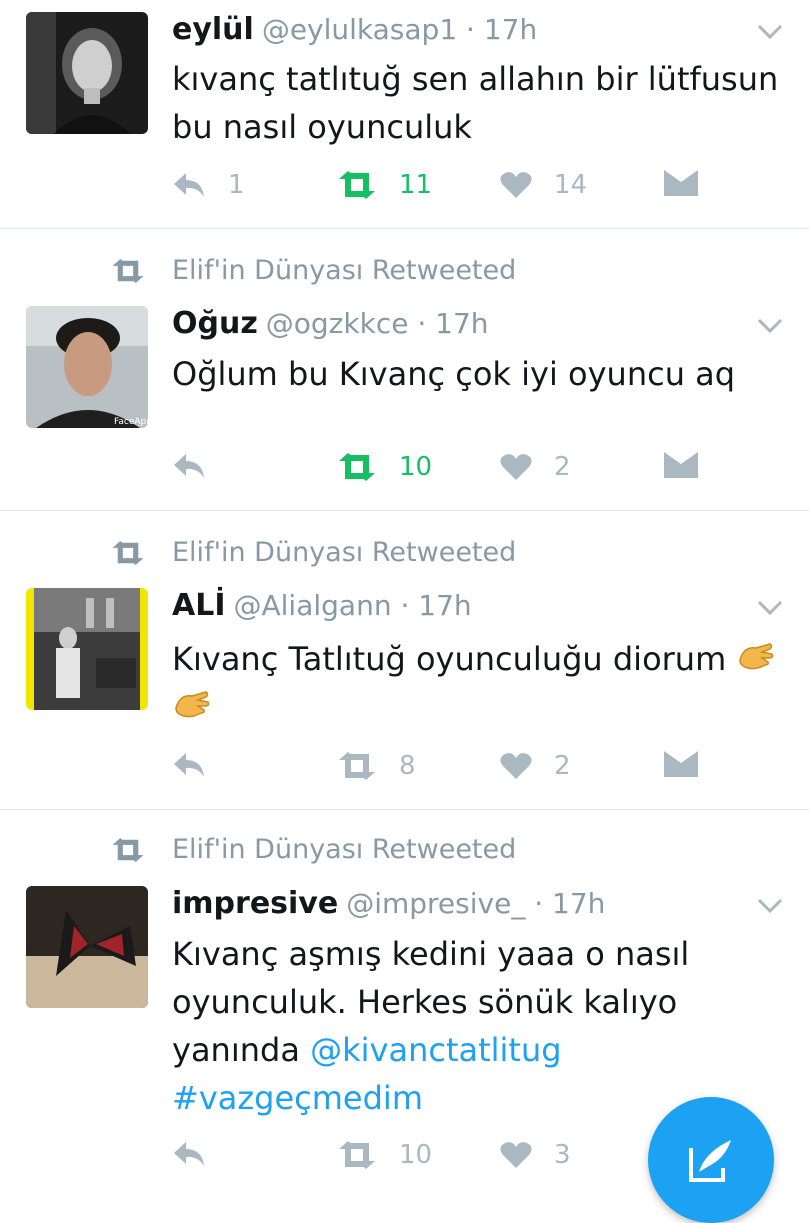 This screenshot has height=1223, width=809. What do you see at coordinates (477, 683) in the screenshot?
I see `tweet-text: Kıvanç Tatlıtuğ oyunculuğu diorum` at bounding box center [477, 683].